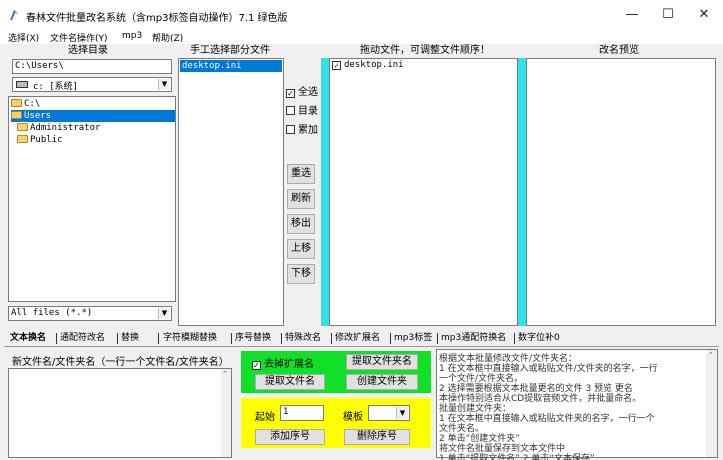  Describe the element at coordinates (301, 199) in the screenshot. I see `refresh-button: 刷新` at that location.